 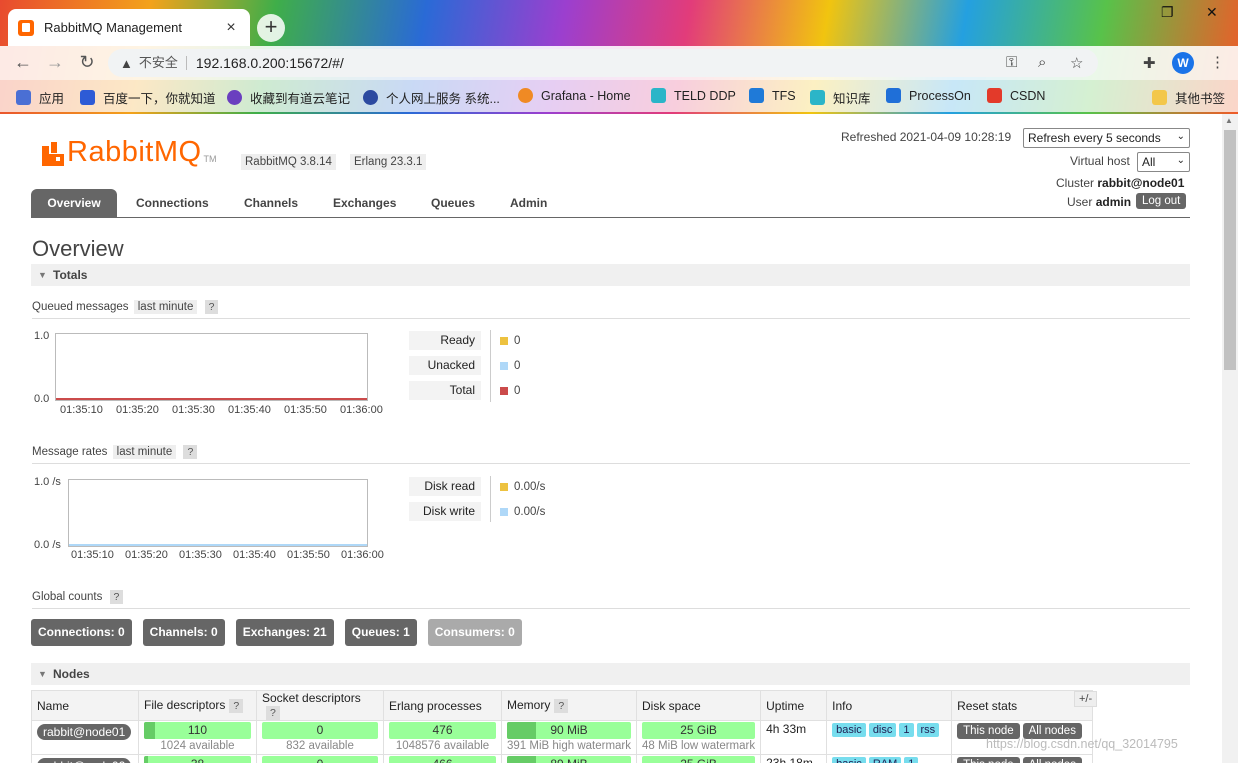 What do you see at coordinates (477, 511) in the screenshot?
I see `legend-disk-write: Disk write 0.00/s` at bounding box center [477, 511].